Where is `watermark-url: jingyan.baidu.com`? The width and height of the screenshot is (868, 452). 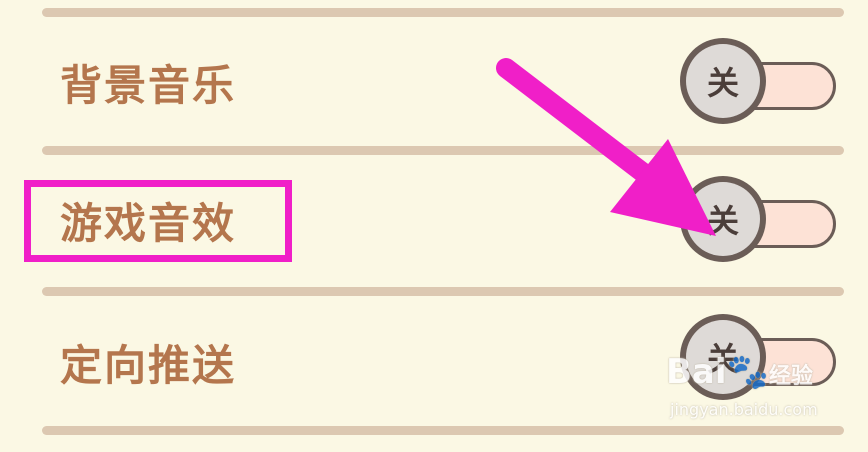 watermark-url: jingyan.baidu.com is located at coordinates (744, 409).